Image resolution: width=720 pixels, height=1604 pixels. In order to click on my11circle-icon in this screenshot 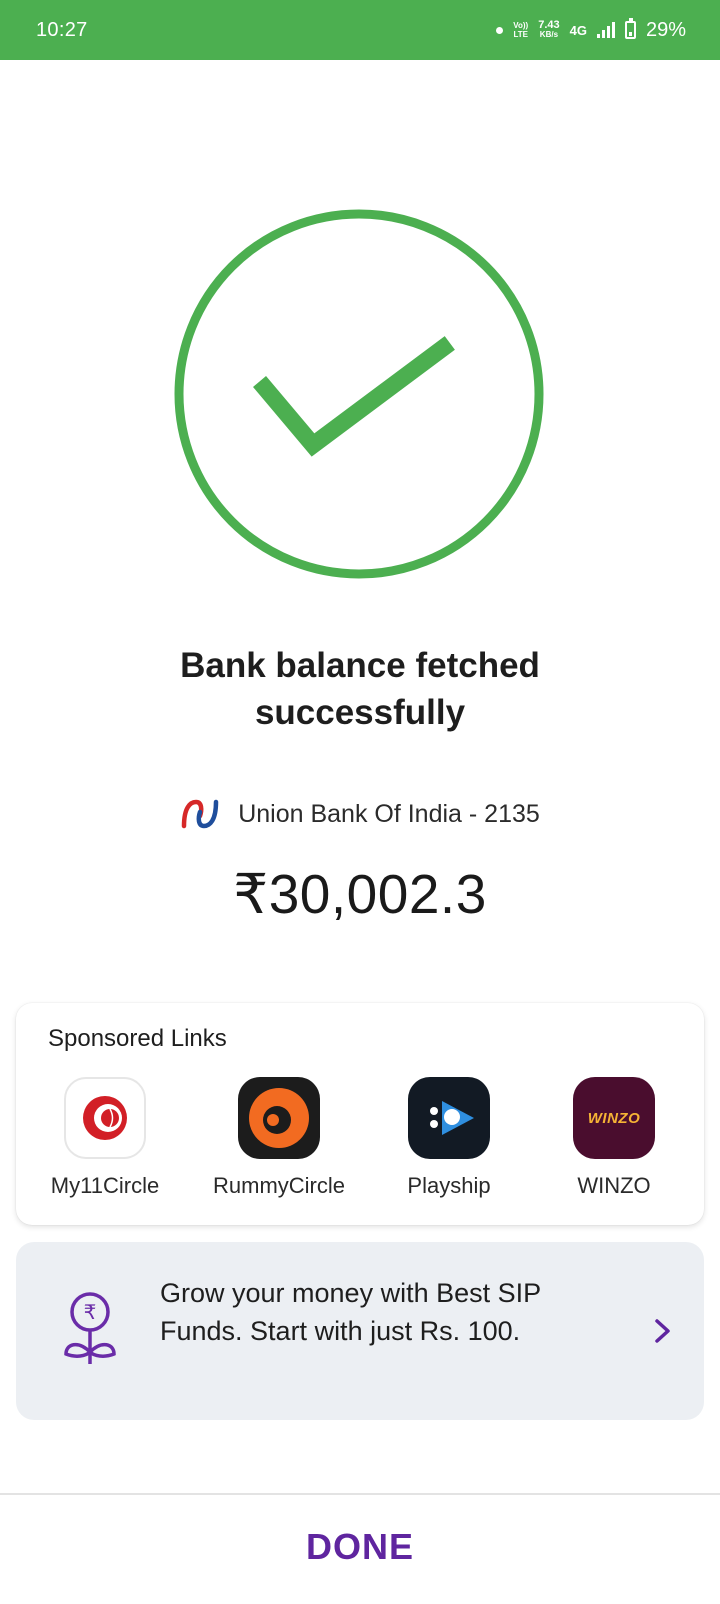, I will do `click(105, 1118)`.